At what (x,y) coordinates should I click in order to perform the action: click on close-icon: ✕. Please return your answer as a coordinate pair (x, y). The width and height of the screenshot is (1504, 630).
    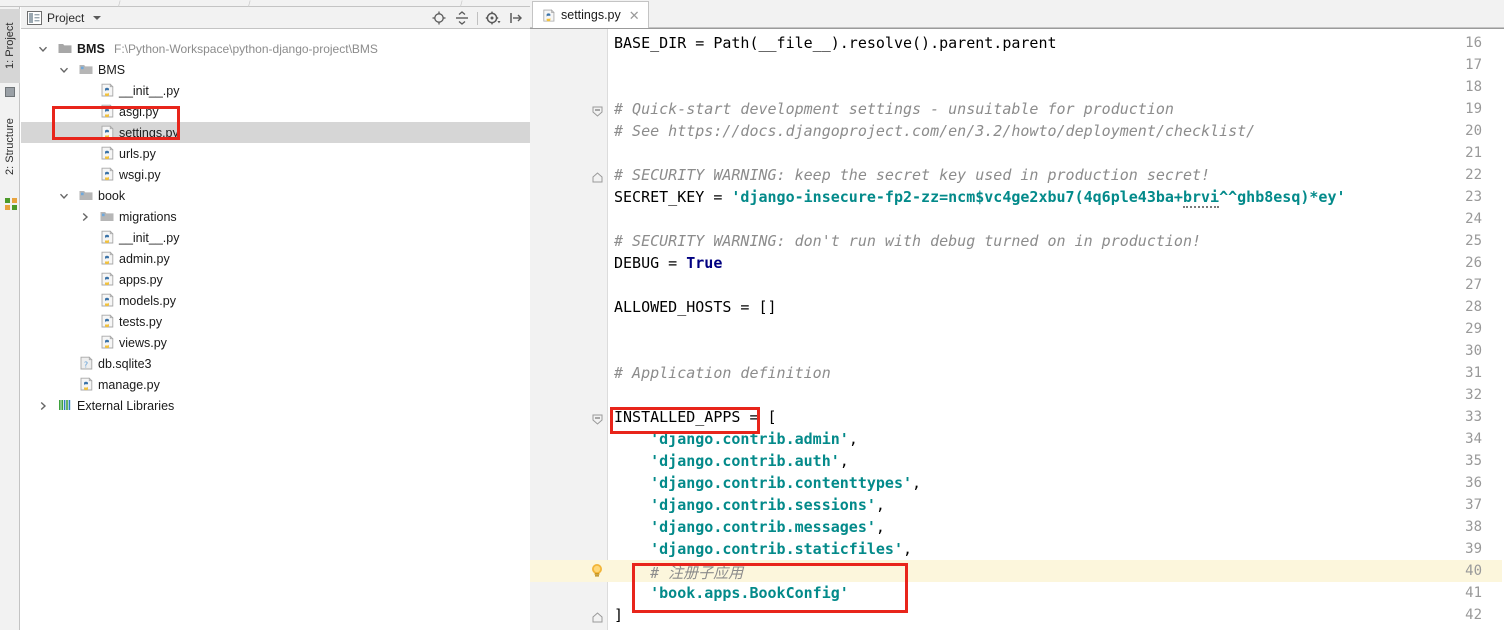
    Looking at the image, I should click on (634, 15).